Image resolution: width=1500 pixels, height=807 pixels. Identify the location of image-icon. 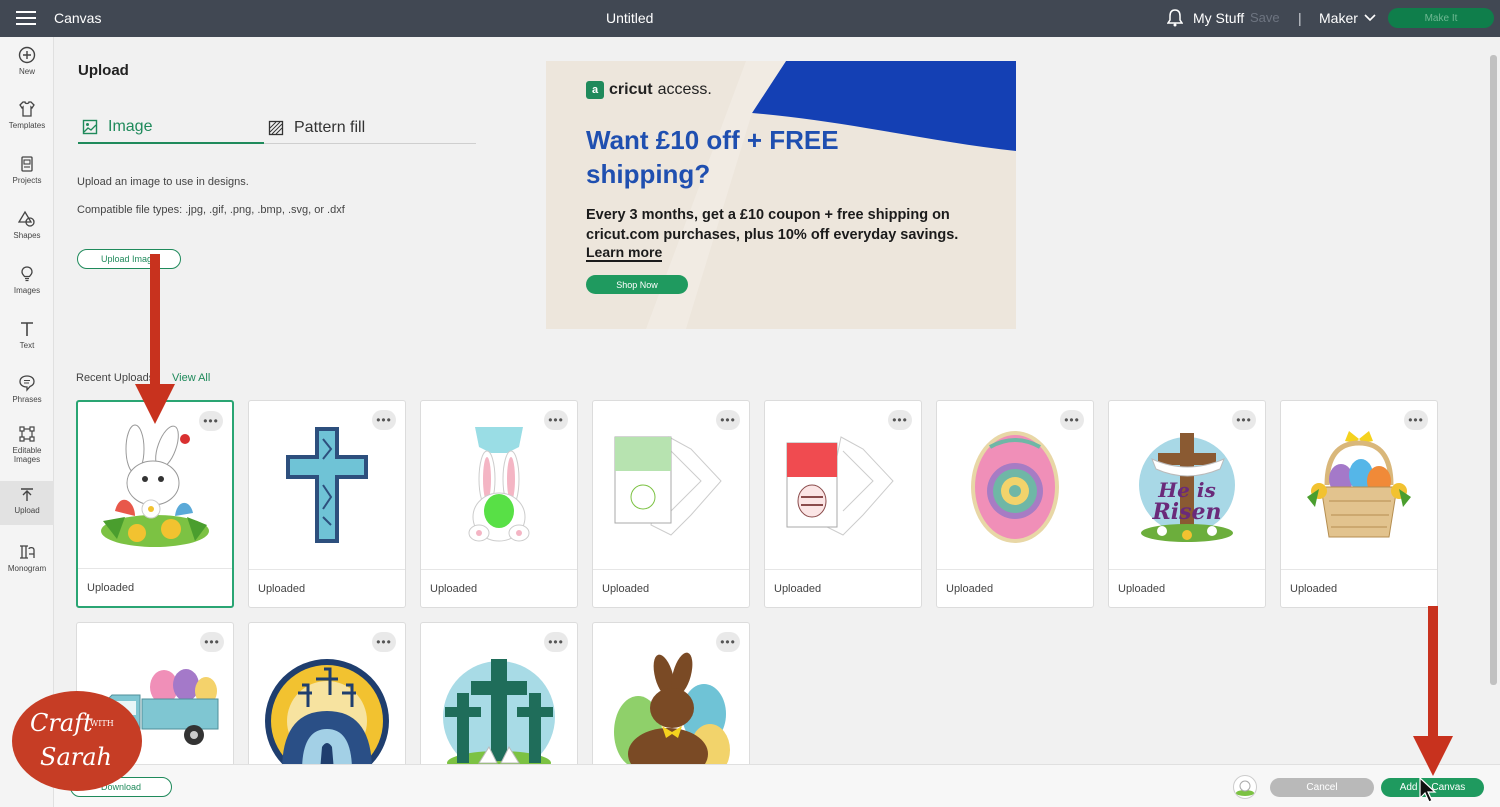
(90, 127).